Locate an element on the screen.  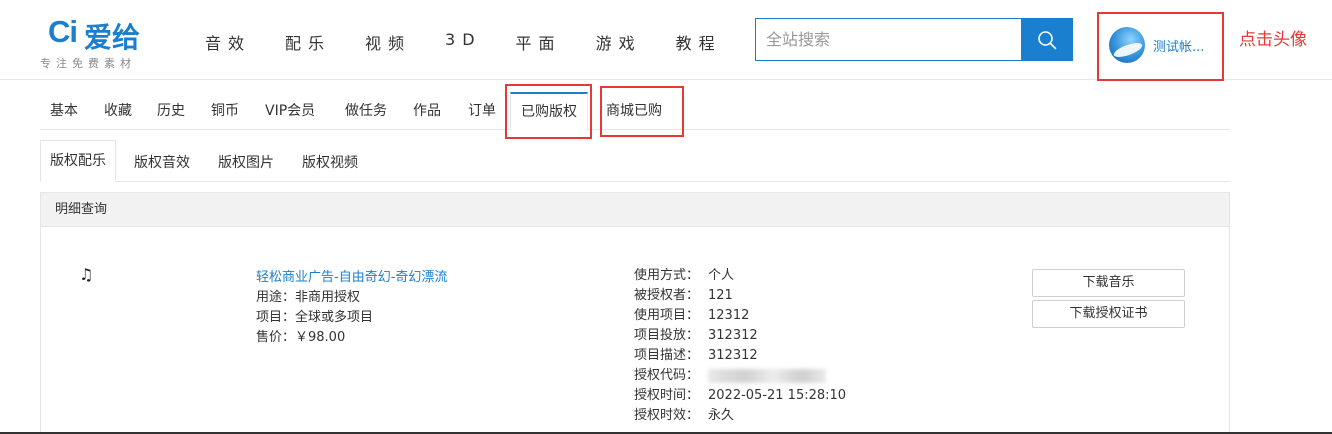
item-project: 项目：全球或多项目 is located at coordinates (315, 317).